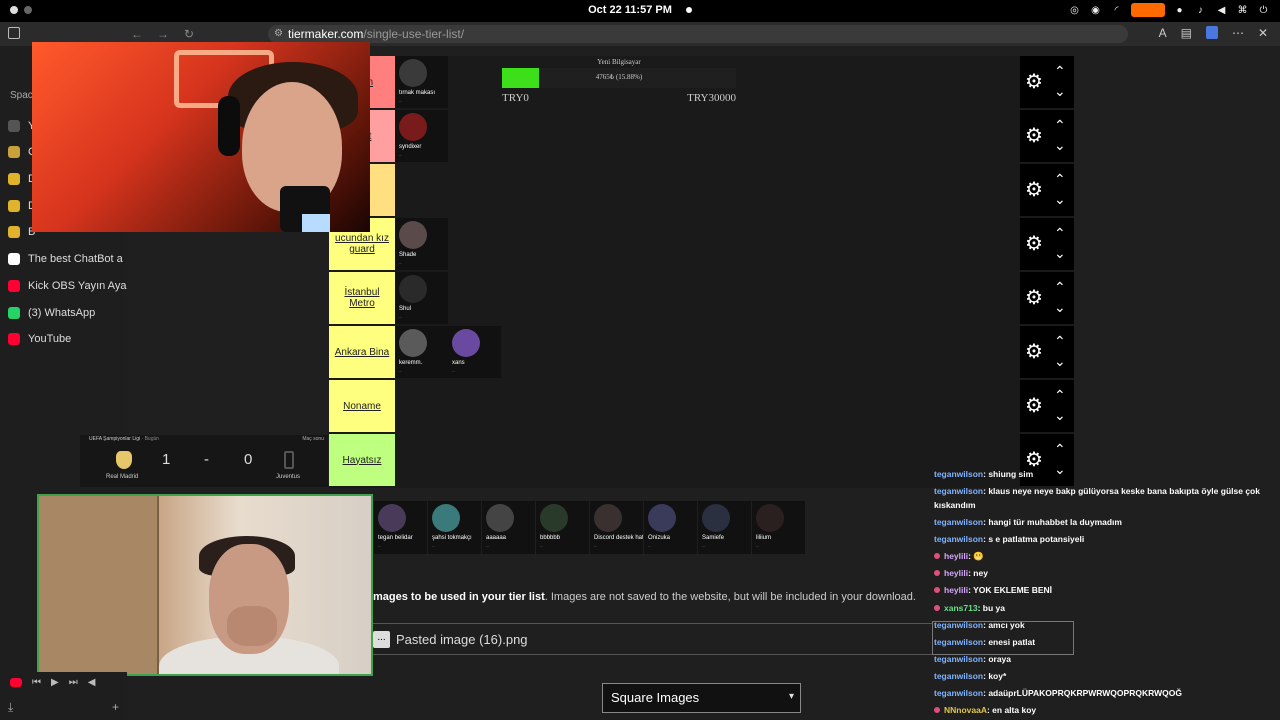  Describe the element at coordinates (189, 34) in the screenshot. I see `reload-button: ↻` at that location.